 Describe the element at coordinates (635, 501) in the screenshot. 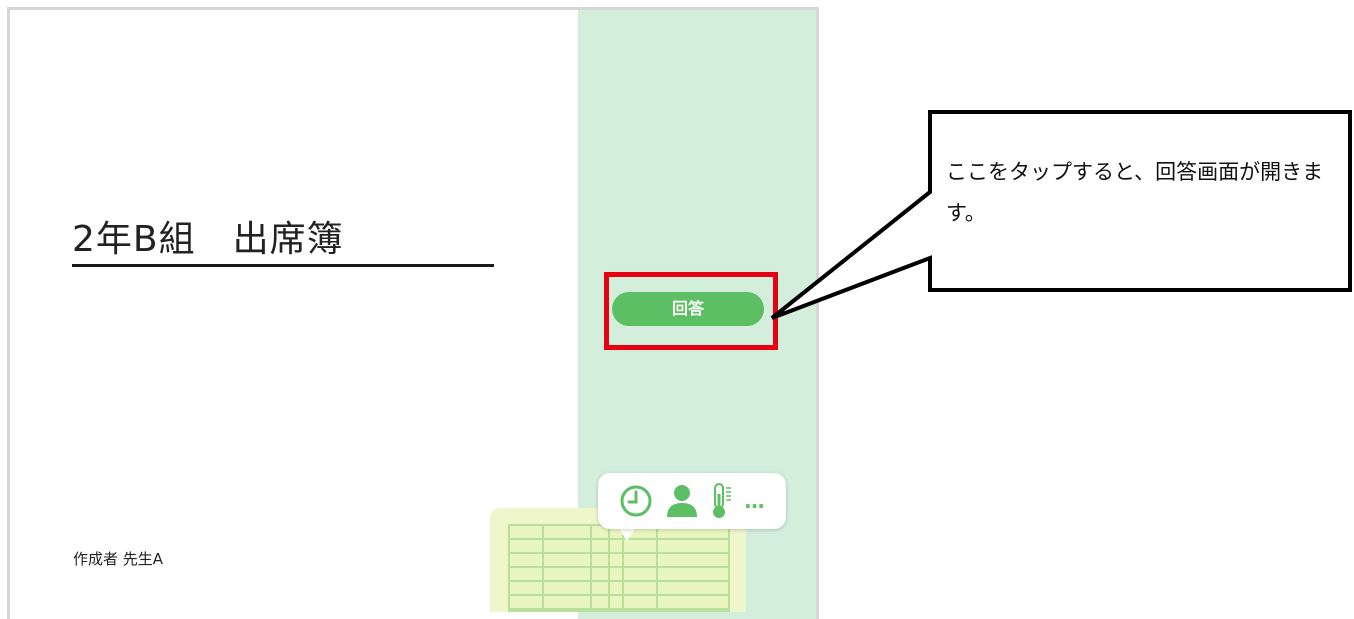

I see `clock-icon` at that location.